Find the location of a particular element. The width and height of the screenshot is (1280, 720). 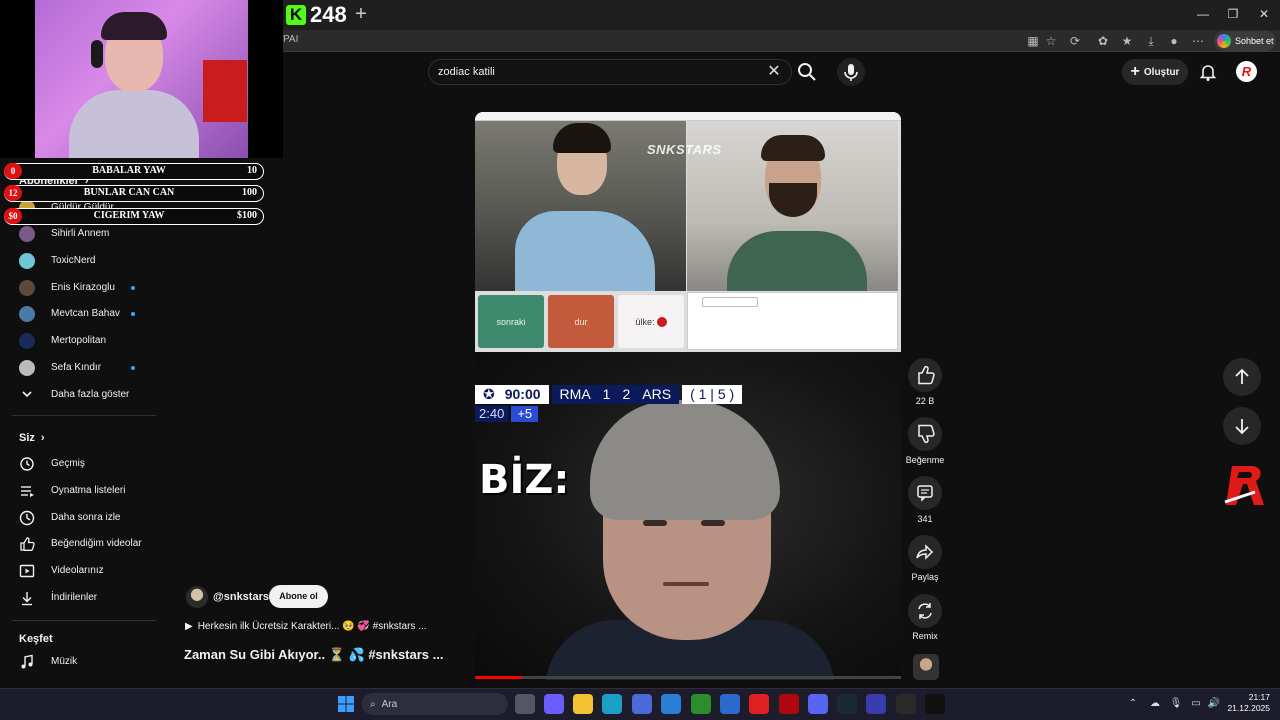

sidebar-subscription: Sefa Kındır is located at coordinates (78, 368).